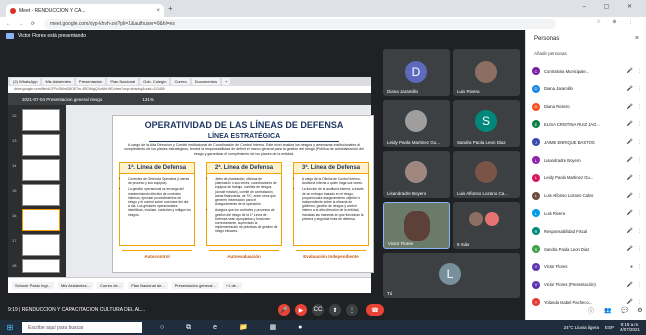 The height and width of the screenshot is (335, 646). Describe the element at coordinates (625, 310) in the screenshot. I see `chat-icon: 💬` at that location.